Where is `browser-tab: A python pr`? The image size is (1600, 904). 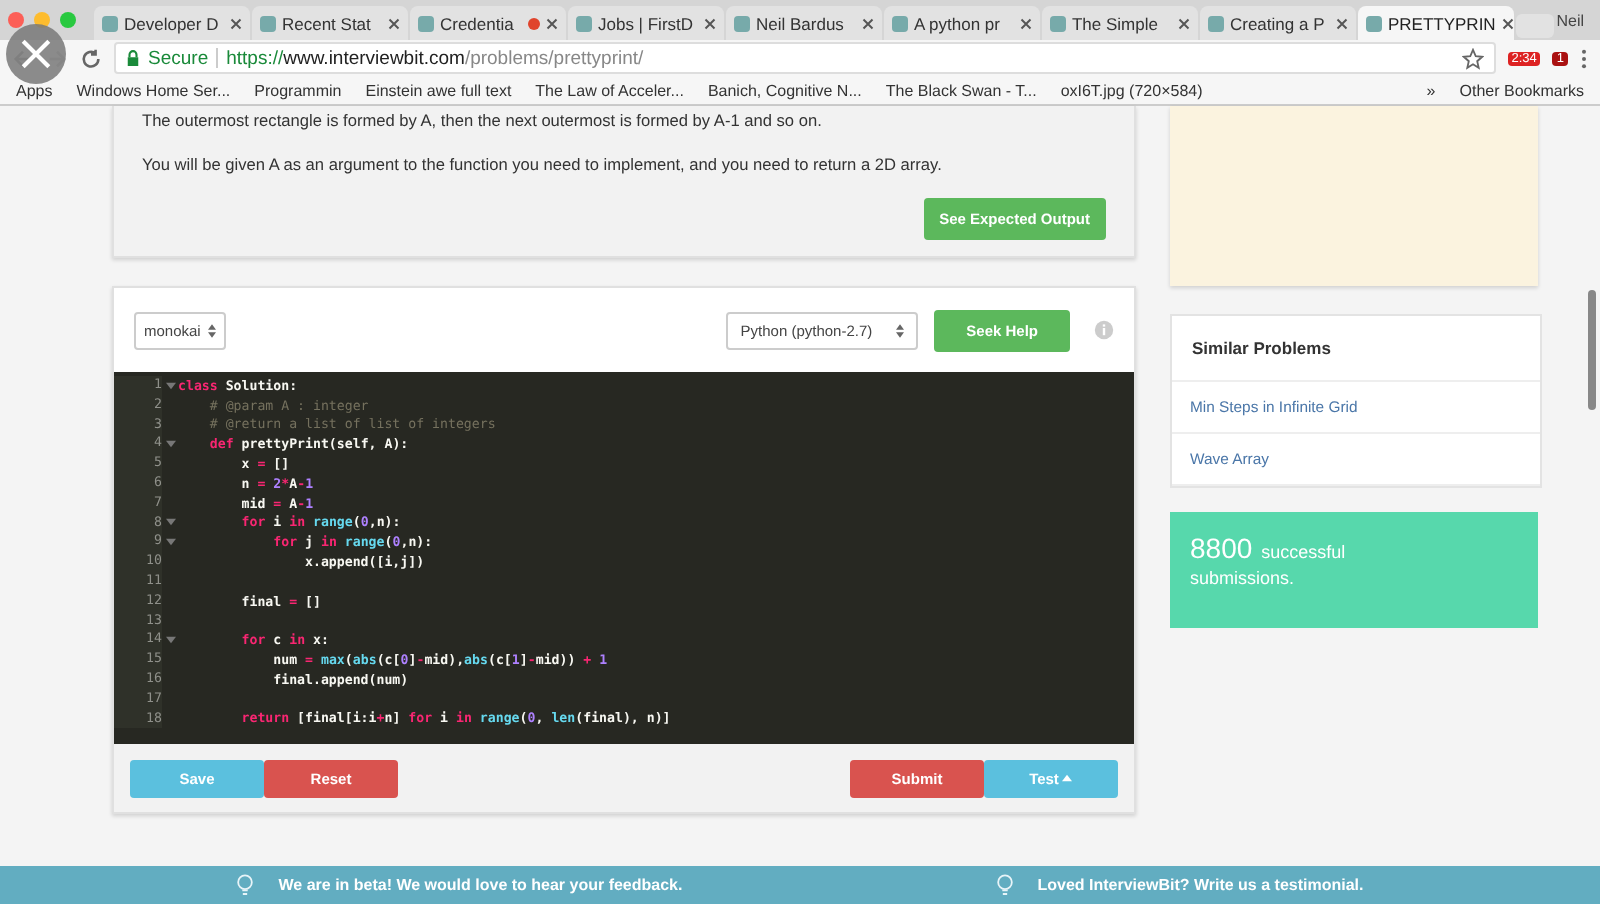
browser-tab: A python pr is located at coordinates (961, 23).